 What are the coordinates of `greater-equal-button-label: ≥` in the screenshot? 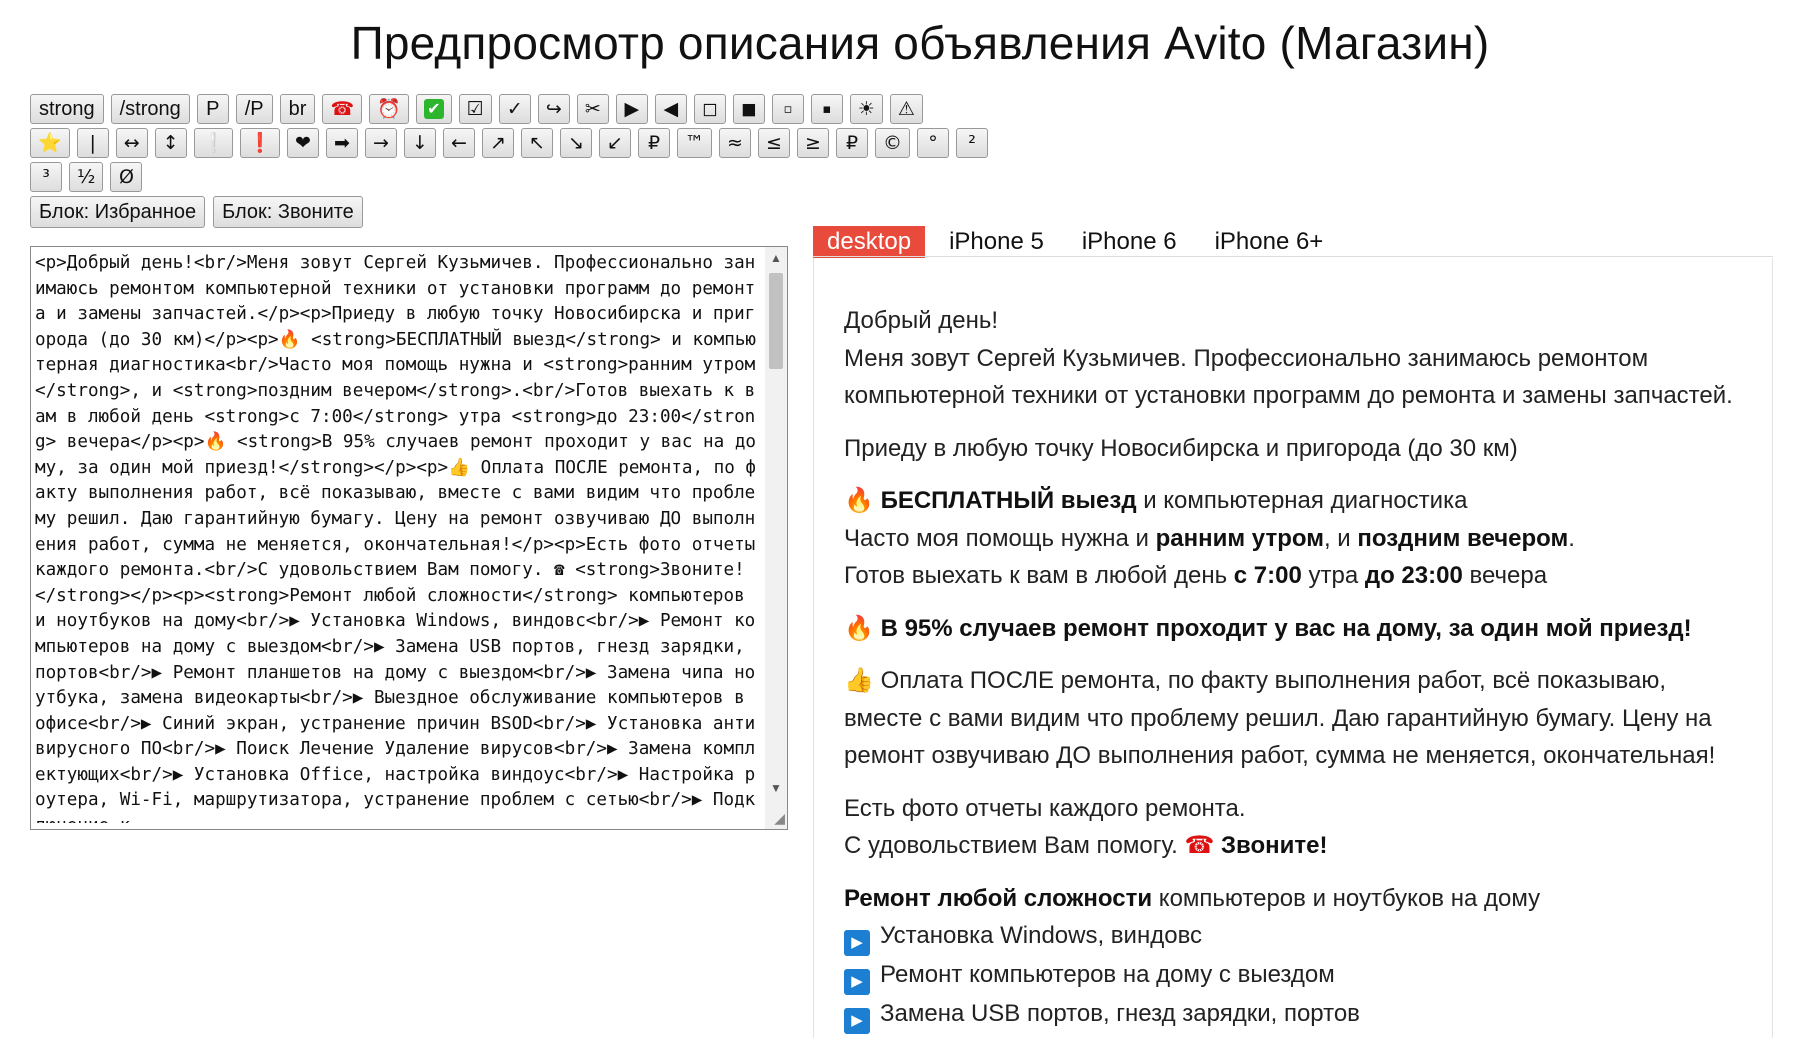 It's located at (813, 142).